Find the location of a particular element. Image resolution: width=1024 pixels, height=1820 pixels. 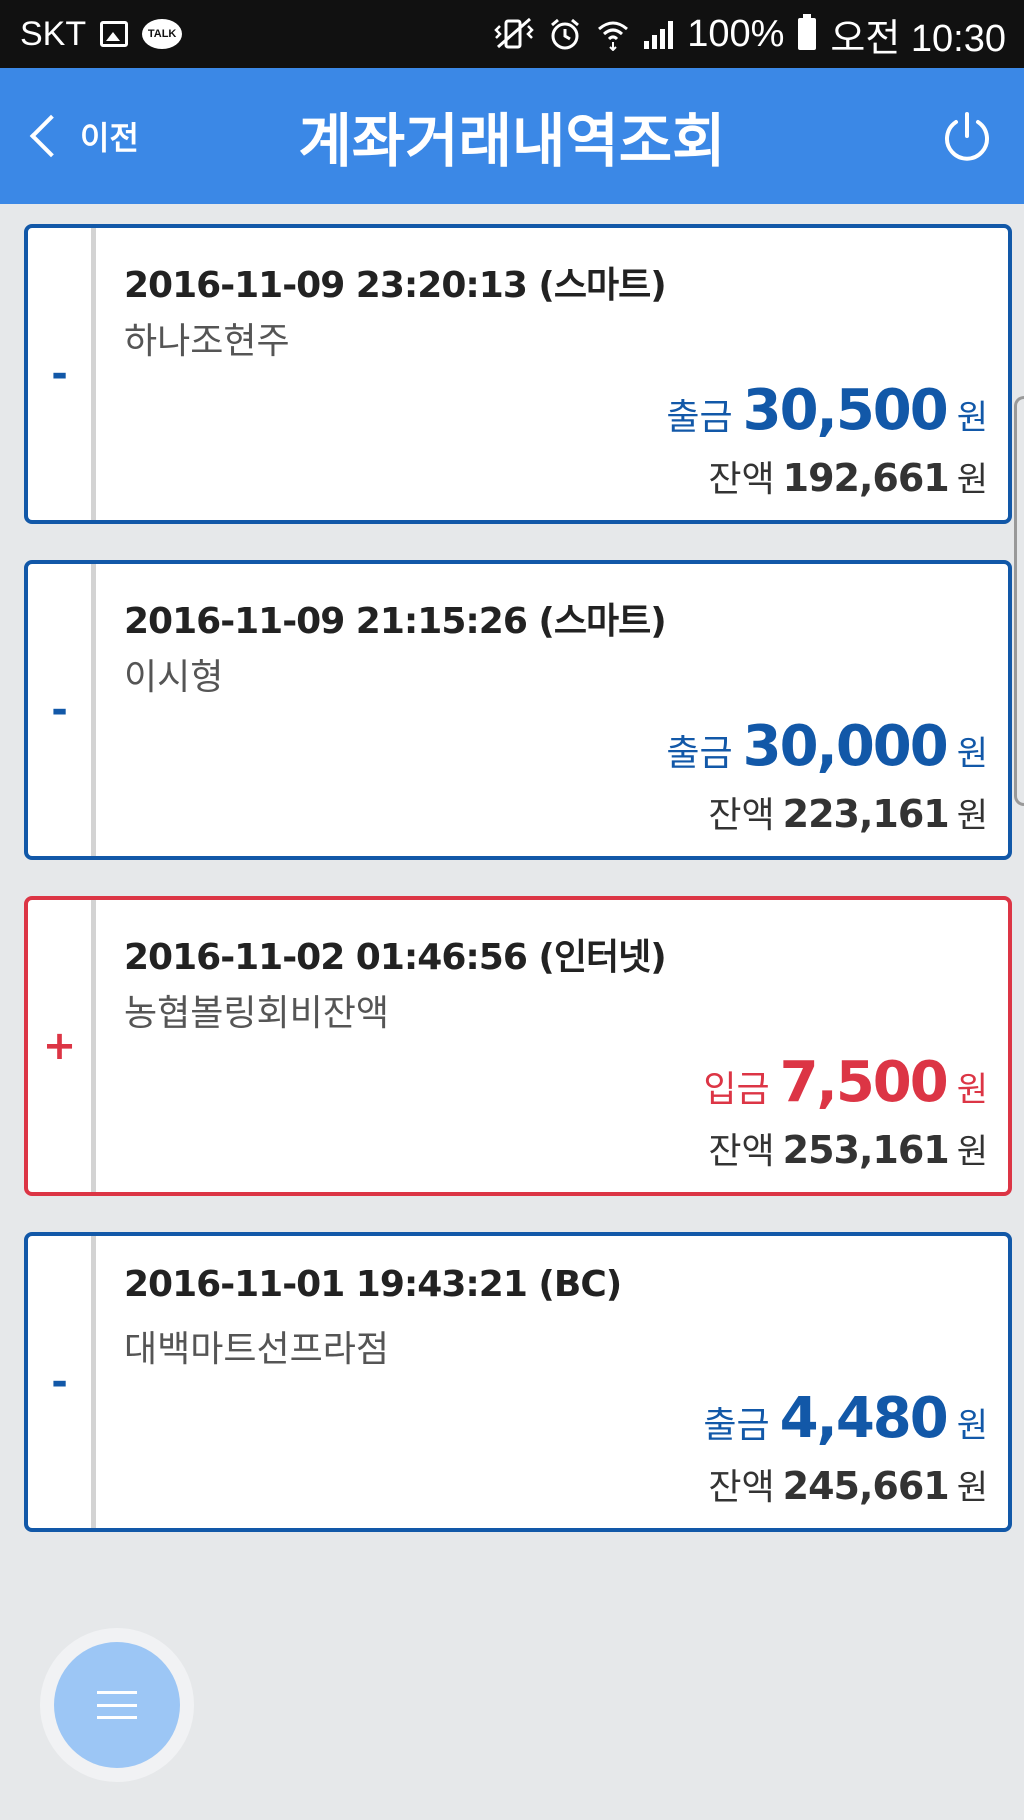

battery-icon is located at coordinates (807, 32).